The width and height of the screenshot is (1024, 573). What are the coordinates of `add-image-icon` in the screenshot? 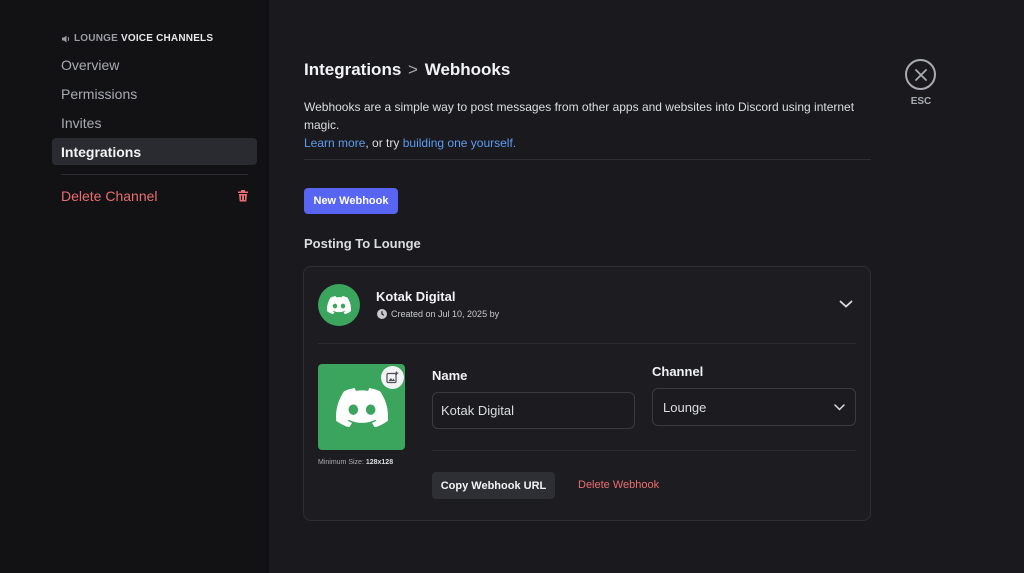 It's located at (392, 377).